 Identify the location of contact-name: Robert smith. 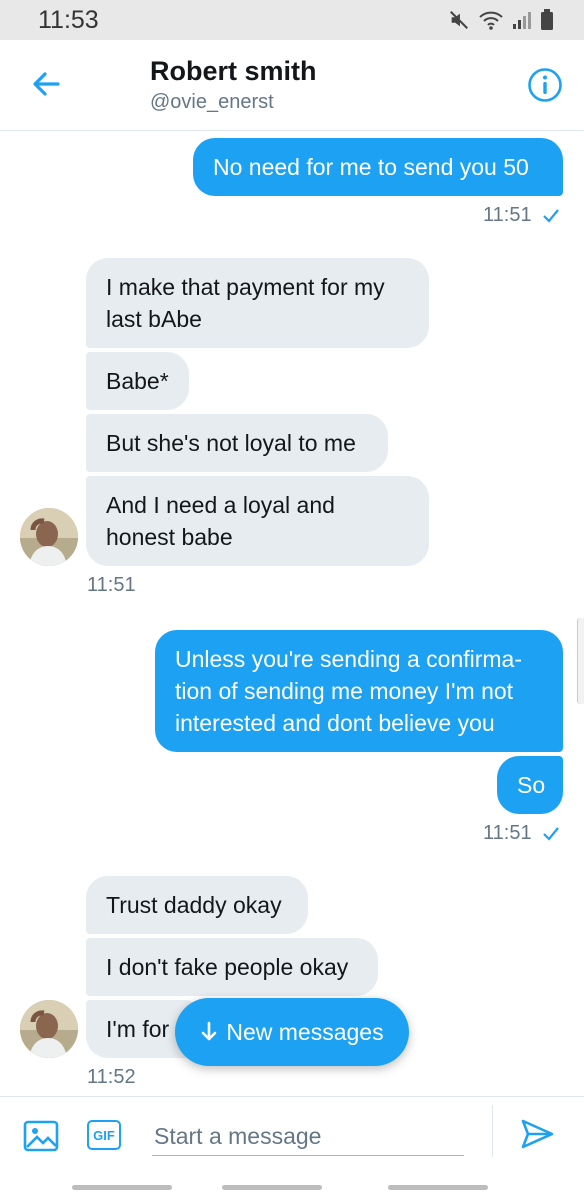
(233, 71).